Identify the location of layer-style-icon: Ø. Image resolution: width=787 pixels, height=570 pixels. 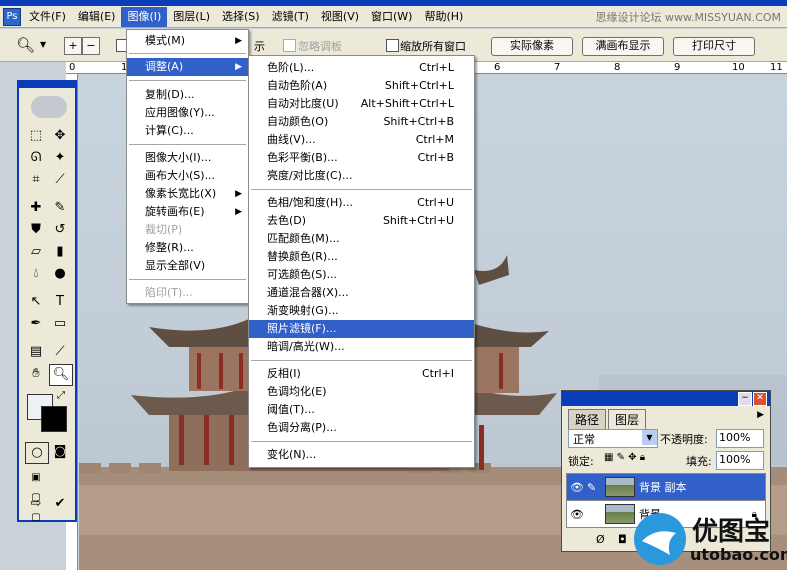
(600, 539).